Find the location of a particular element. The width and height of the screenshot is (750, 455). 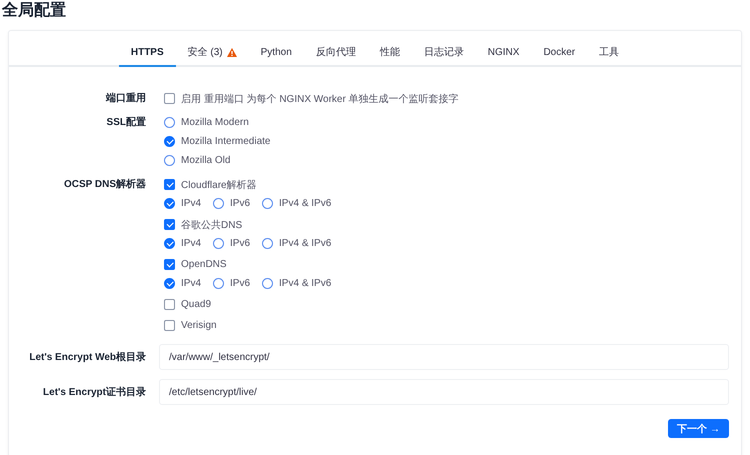

tab: 工具 is located at coordinates (609, 56).